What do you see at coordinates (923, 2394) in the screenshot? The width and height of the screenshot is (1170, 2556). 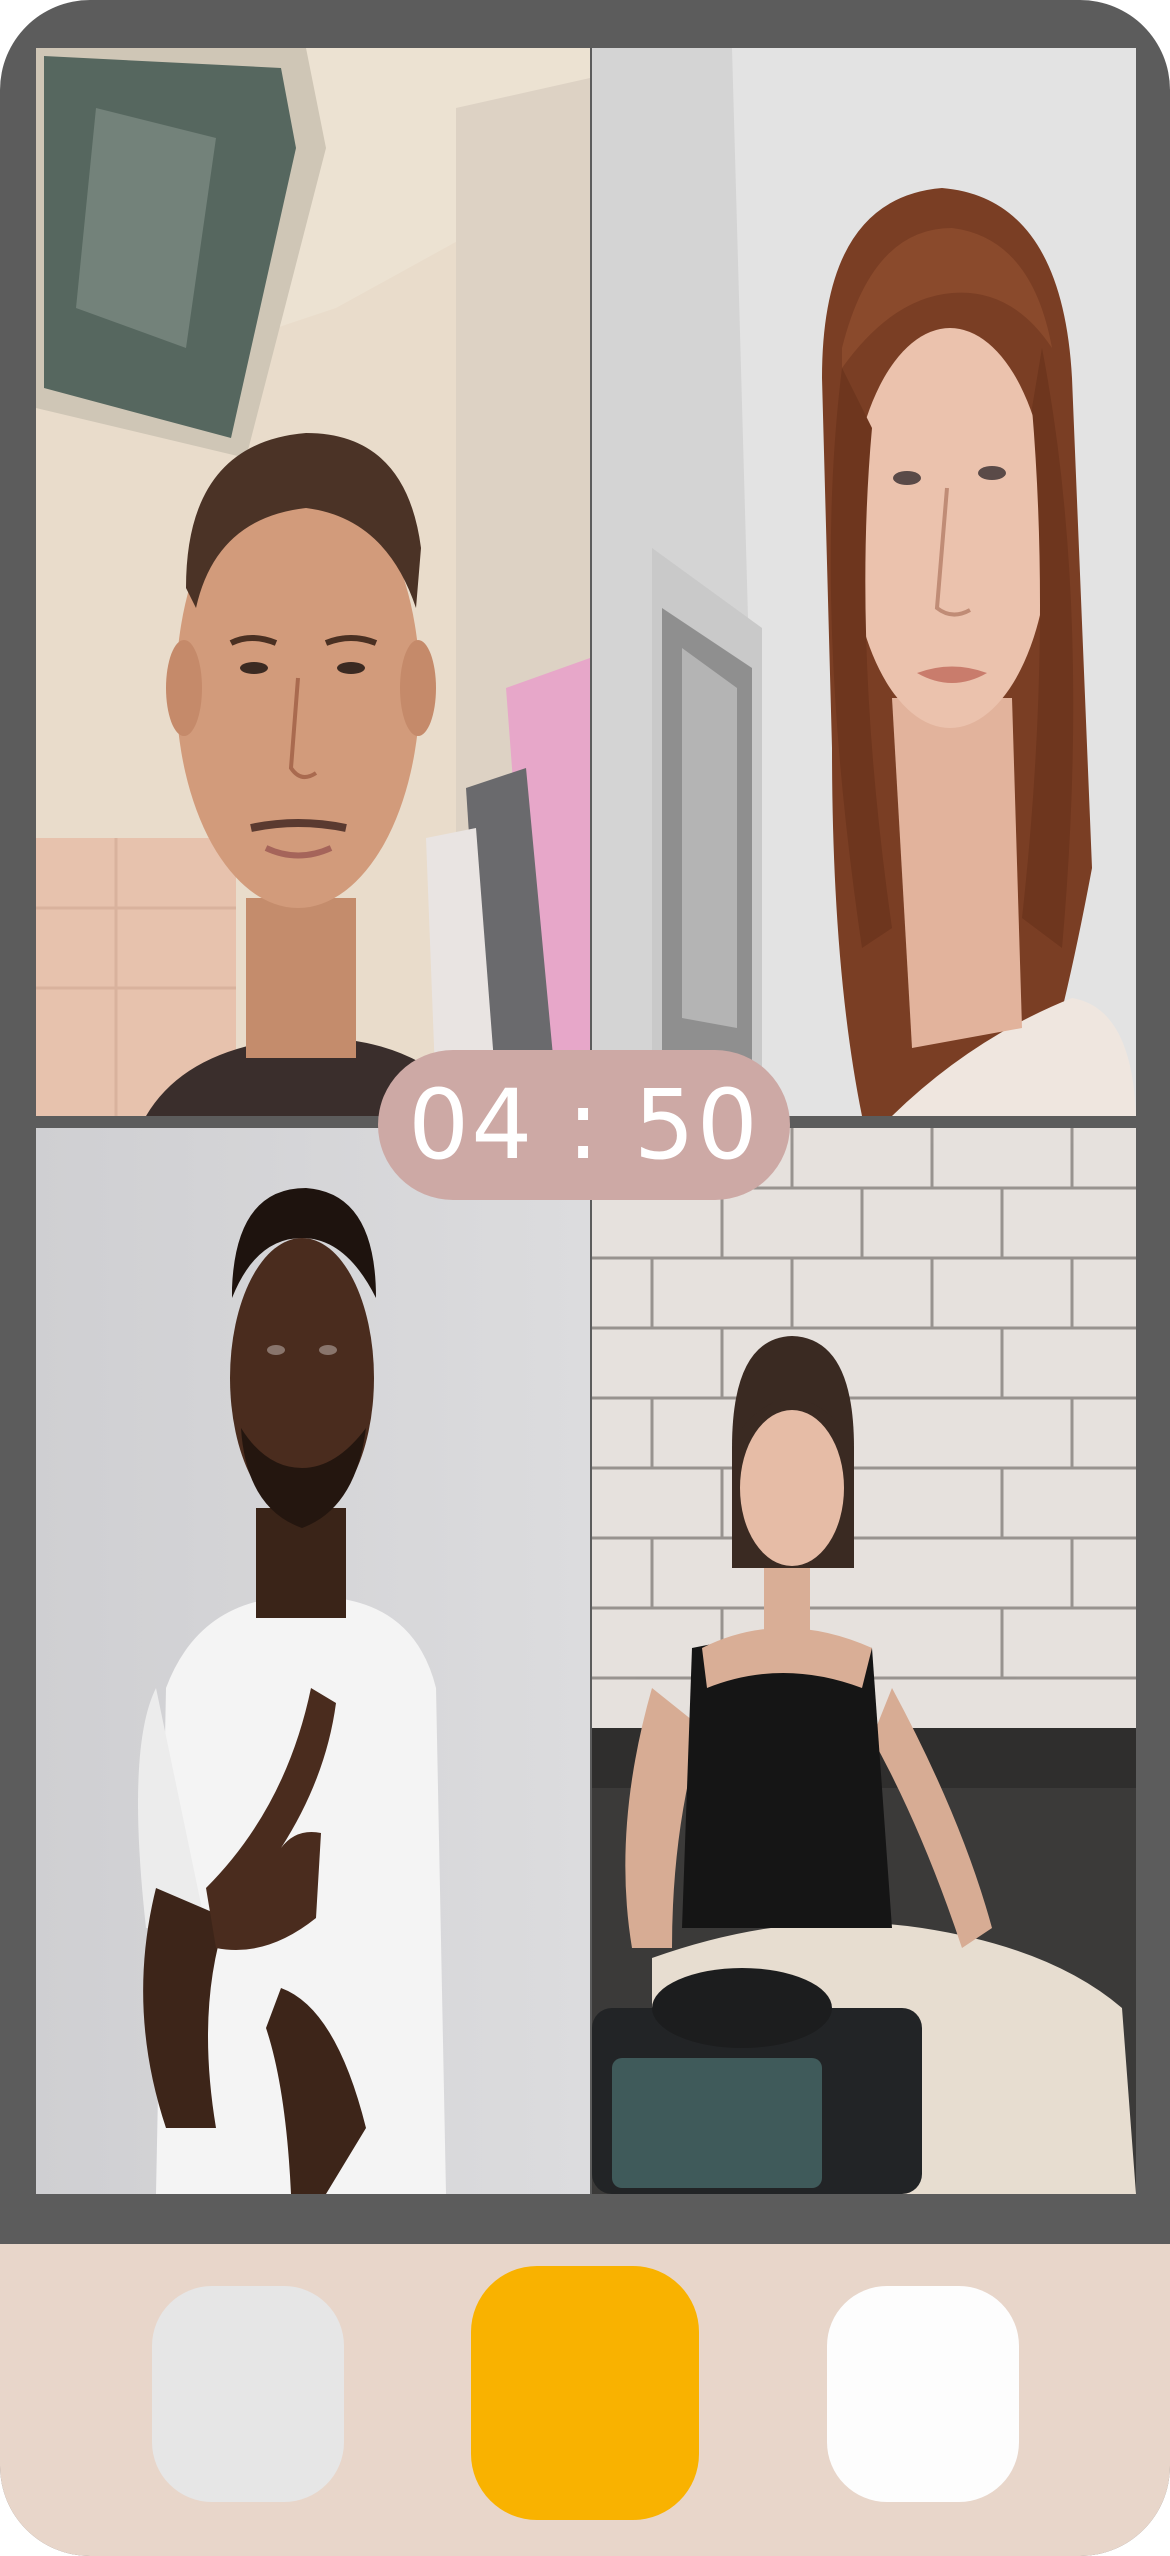 I see `right-control-button` at bounding box center [923, 2394].